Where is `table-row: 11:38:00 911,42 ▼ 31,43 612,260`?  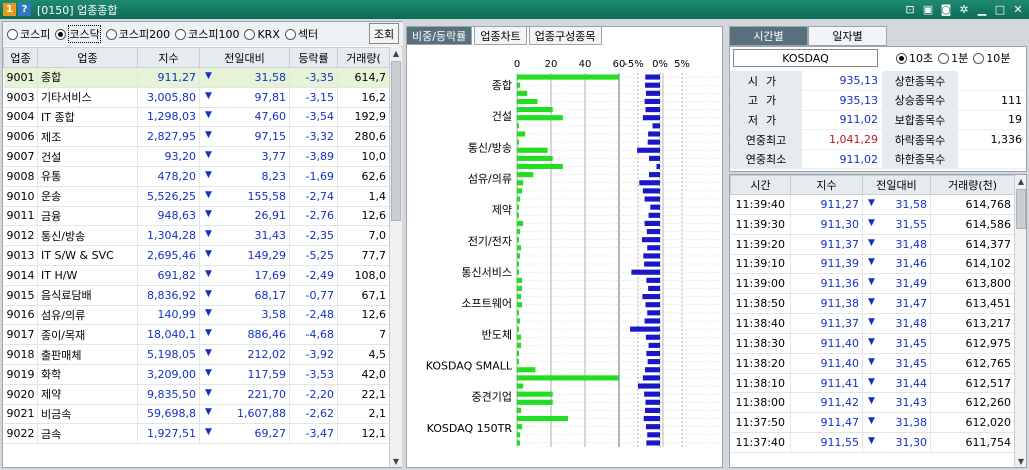
table-row: 11:38:00 911,42 ▼ 31,43 612,260 is located at coordinates (872, 403).